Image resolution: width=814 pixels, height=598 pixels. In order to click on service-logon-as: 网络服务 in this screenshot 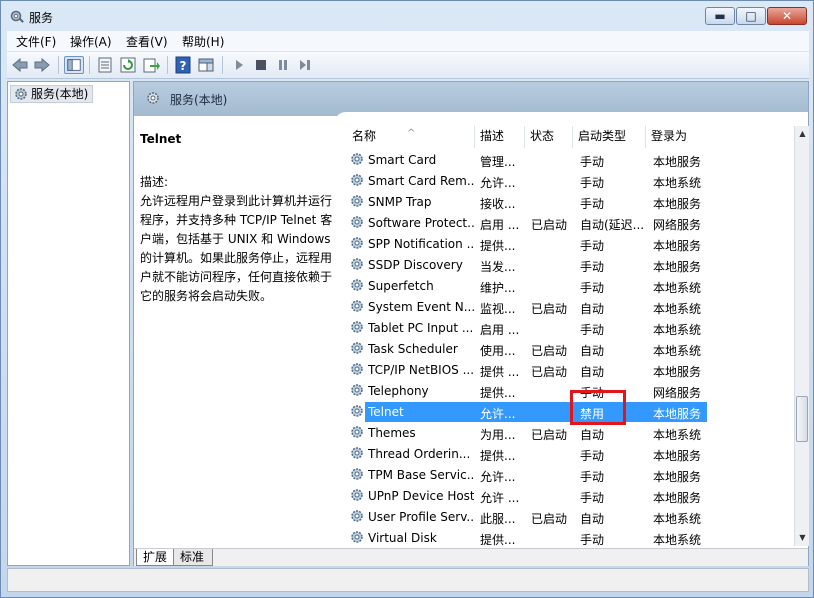, I will do `click(677, 393)`.